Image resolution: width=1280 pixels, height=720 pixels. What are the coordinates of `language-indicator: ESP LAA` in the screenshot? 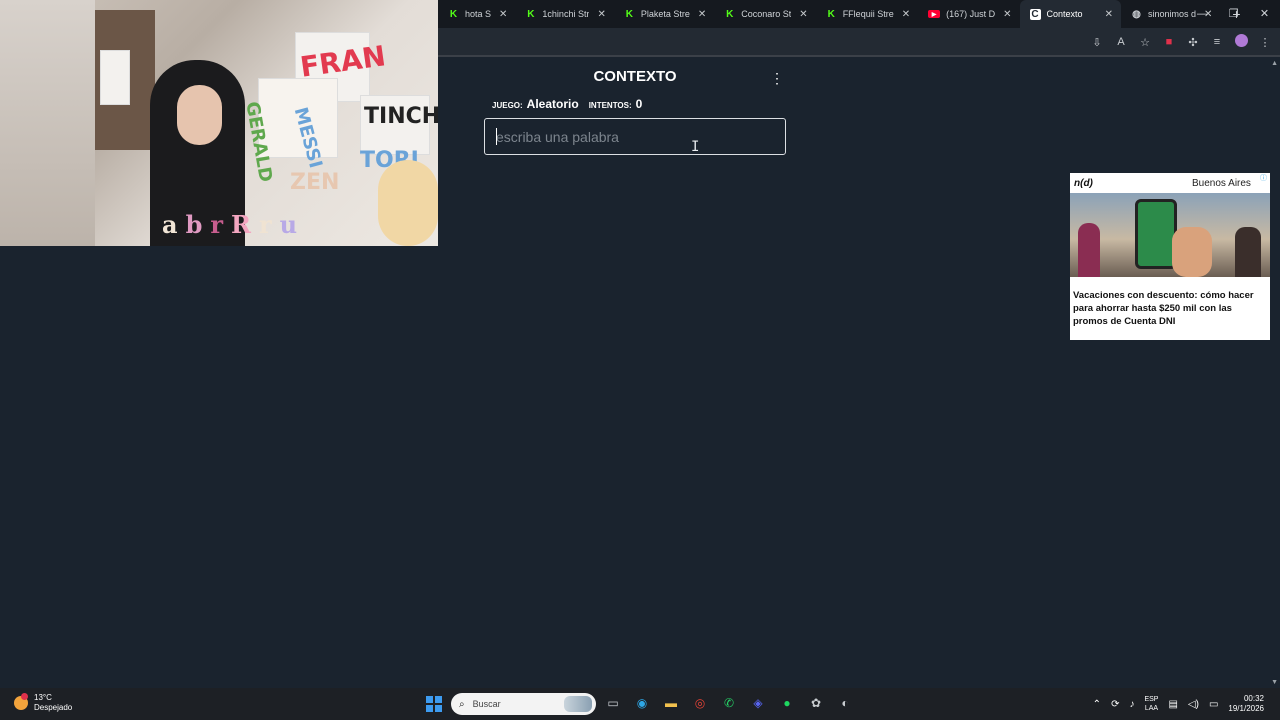 It's located at (1151, 704).